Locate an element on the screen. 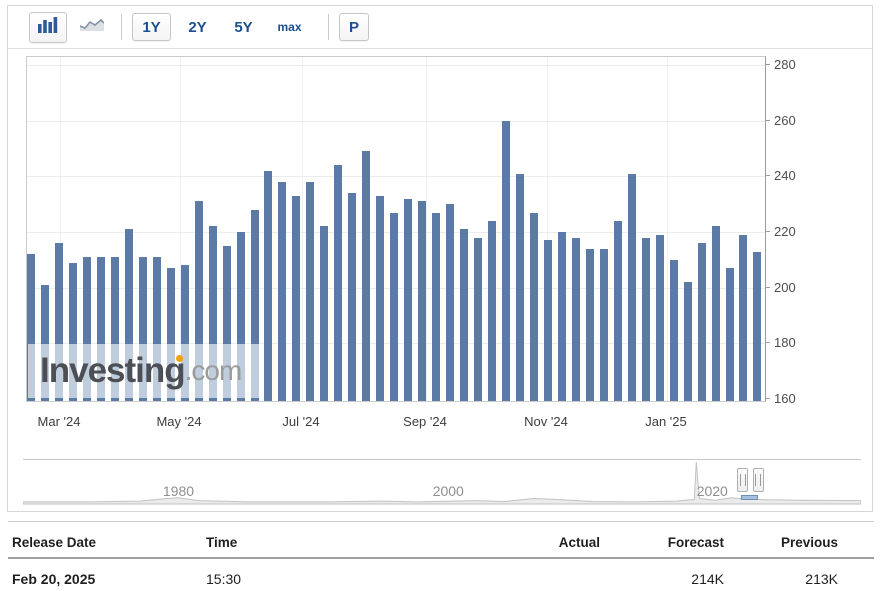 This screenshot has width=882, height=591. x-axis-label: Jan '25 is located at coordinates (666, 421).